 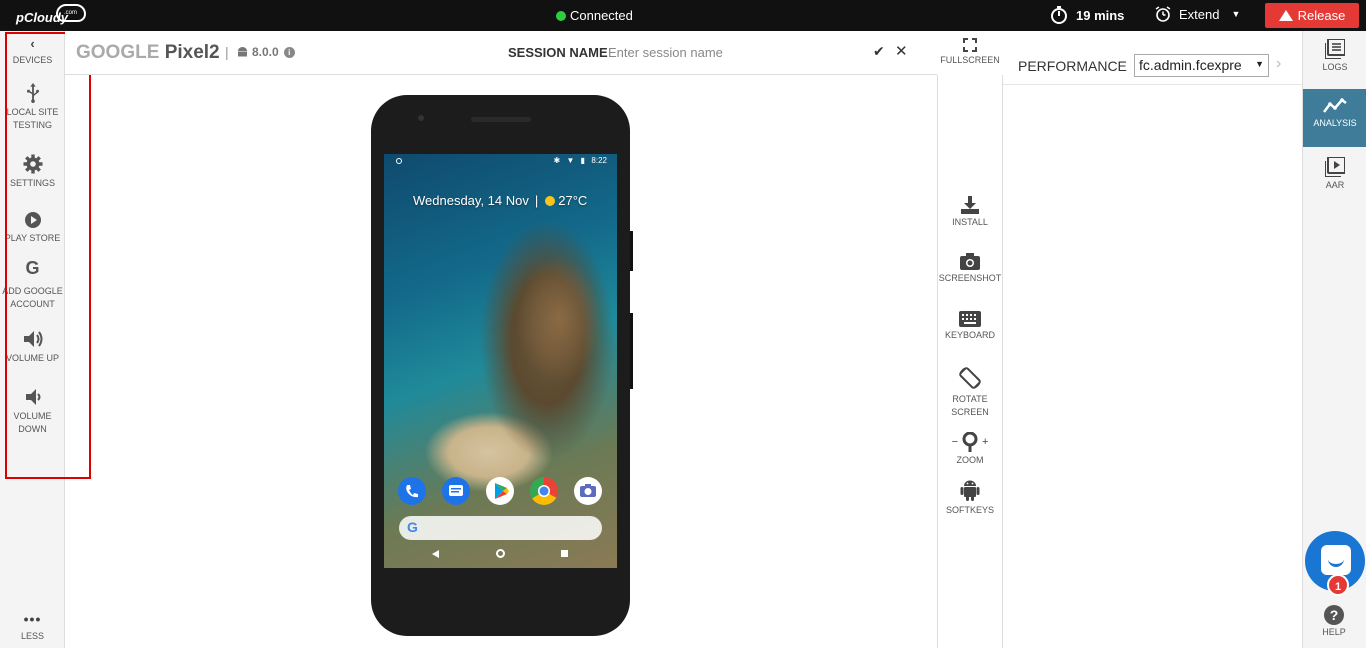 What do you see at coordinates (550, 200) in the screenshot?
I see `sun-icon` at bounding box center [550, 200].